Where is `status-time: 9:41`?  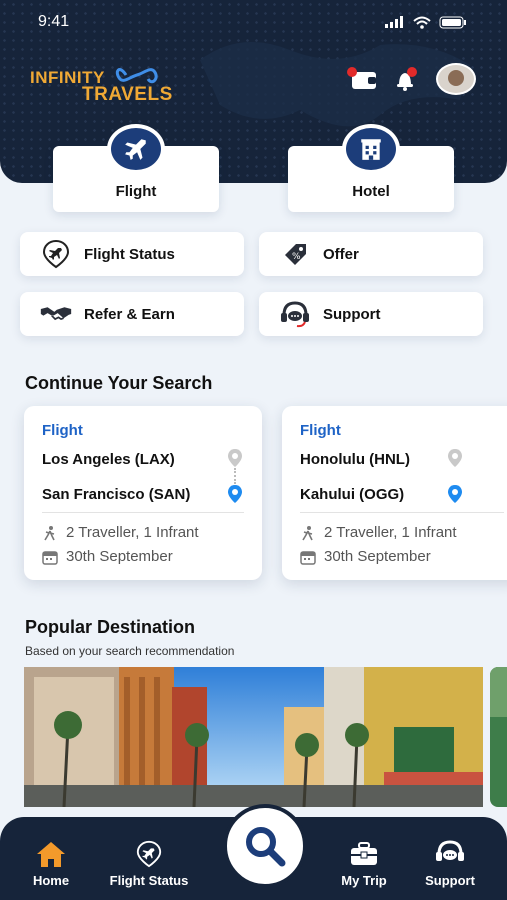
status-time: 9:41 is located at coordinates (54, 21).